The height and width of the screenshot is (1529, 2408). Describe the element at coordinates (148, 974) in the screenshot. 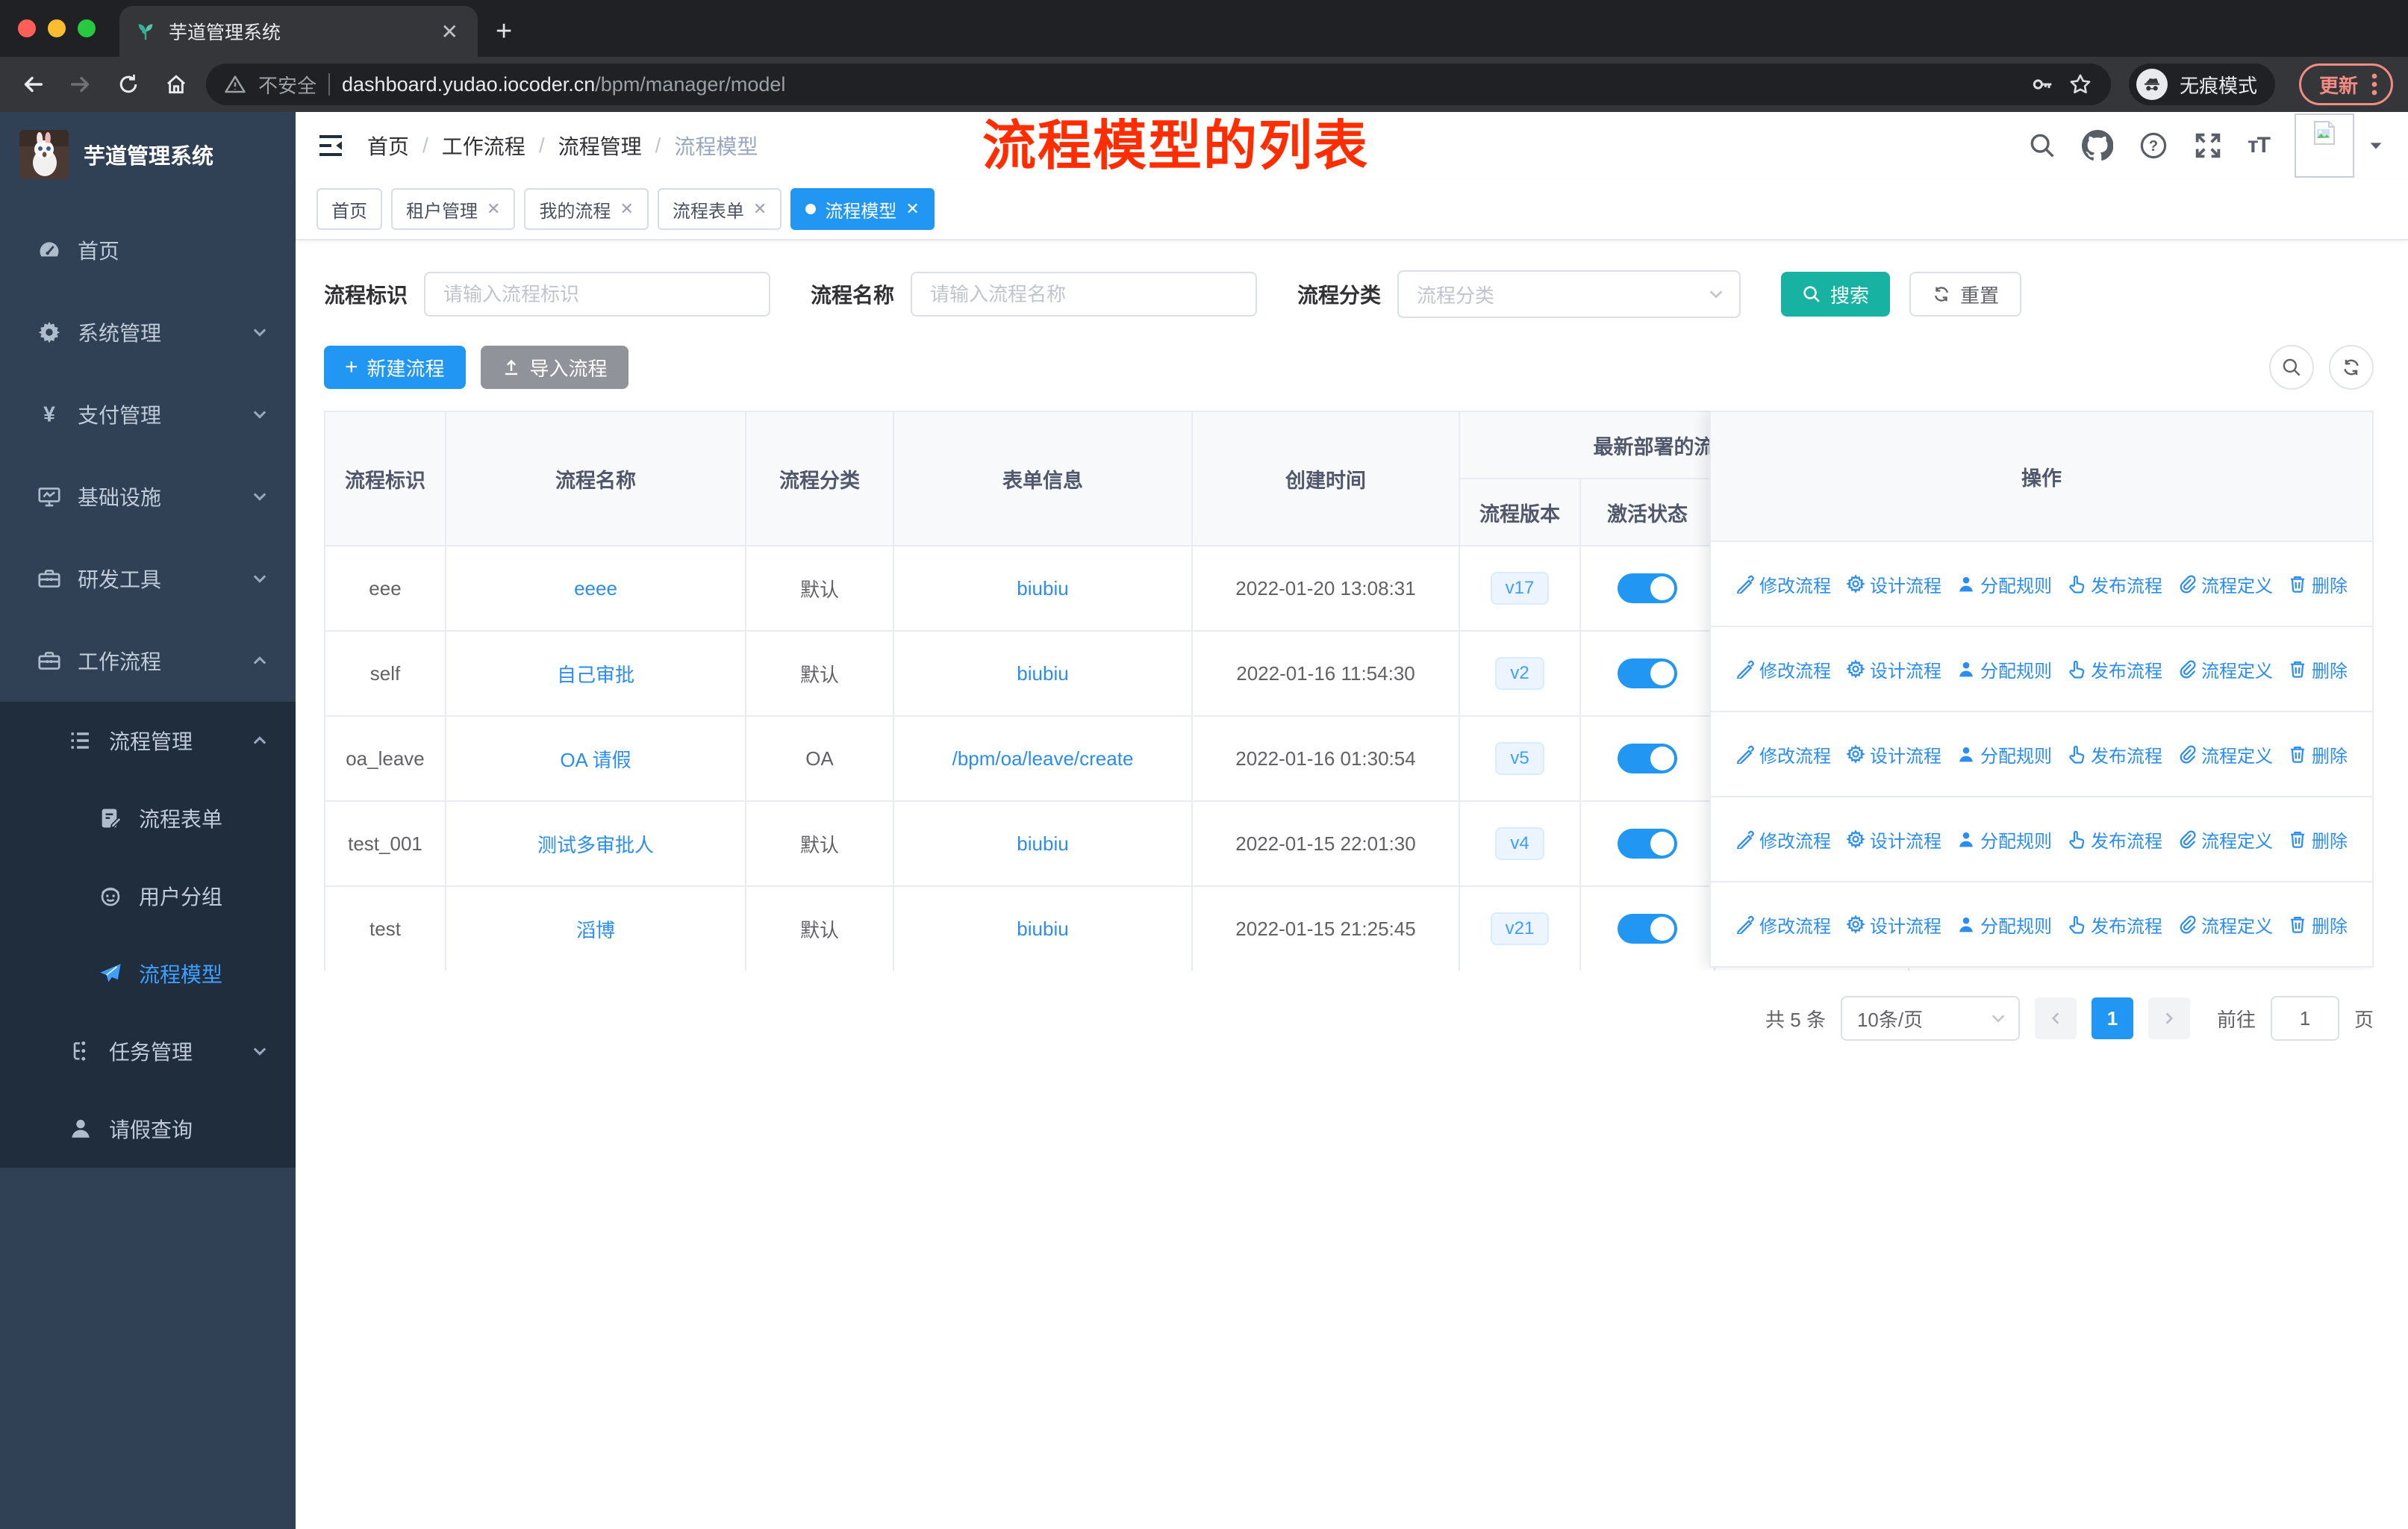

I see `sidebar-item-process-model: 流程模型` at that location.